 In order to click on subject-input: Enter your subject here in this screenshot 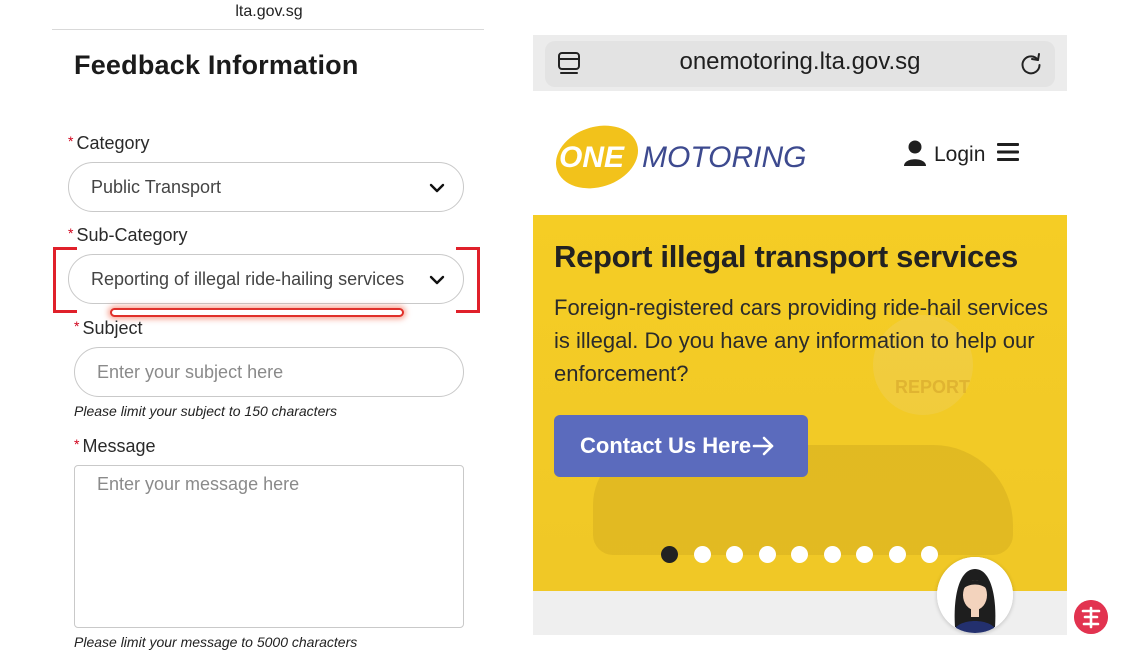, I will do `click(269, 372)`.